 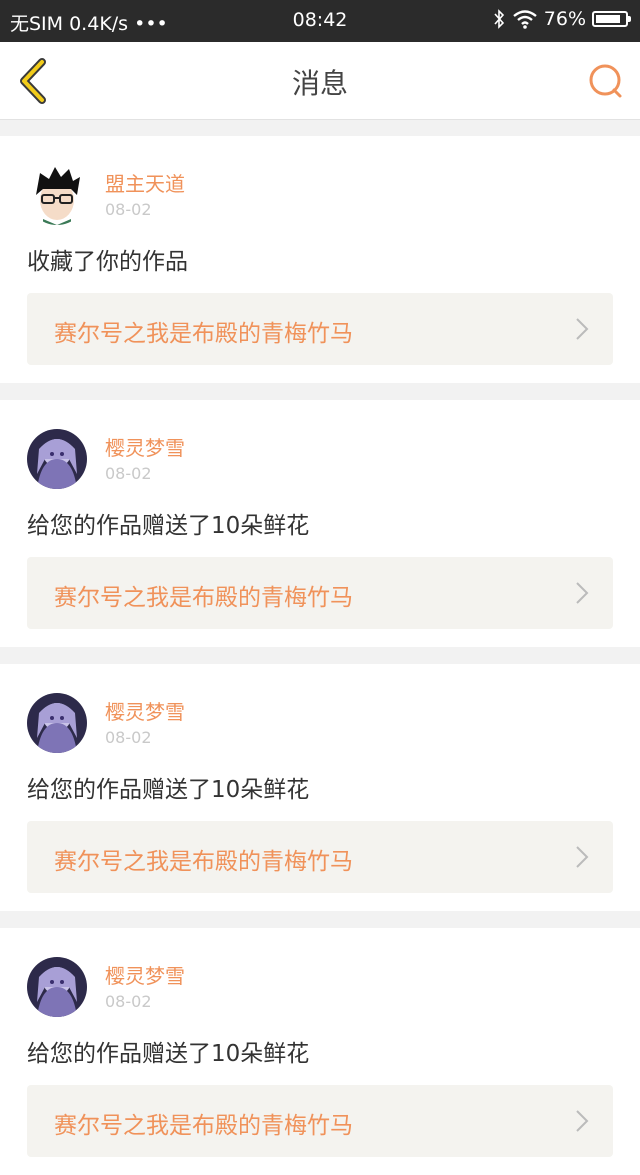 What do you see at coordinates (606, 81) in the screenshot?
I see `search-icon` at bounding box center [606, 81].